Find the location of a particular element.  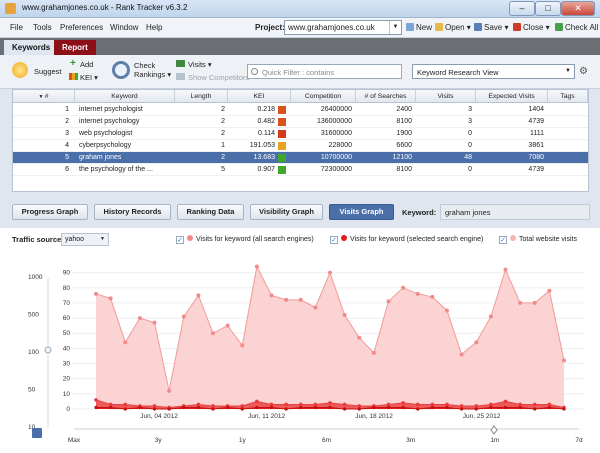

chevron-down-icon: ▼ is located at coordinates (395, 27).